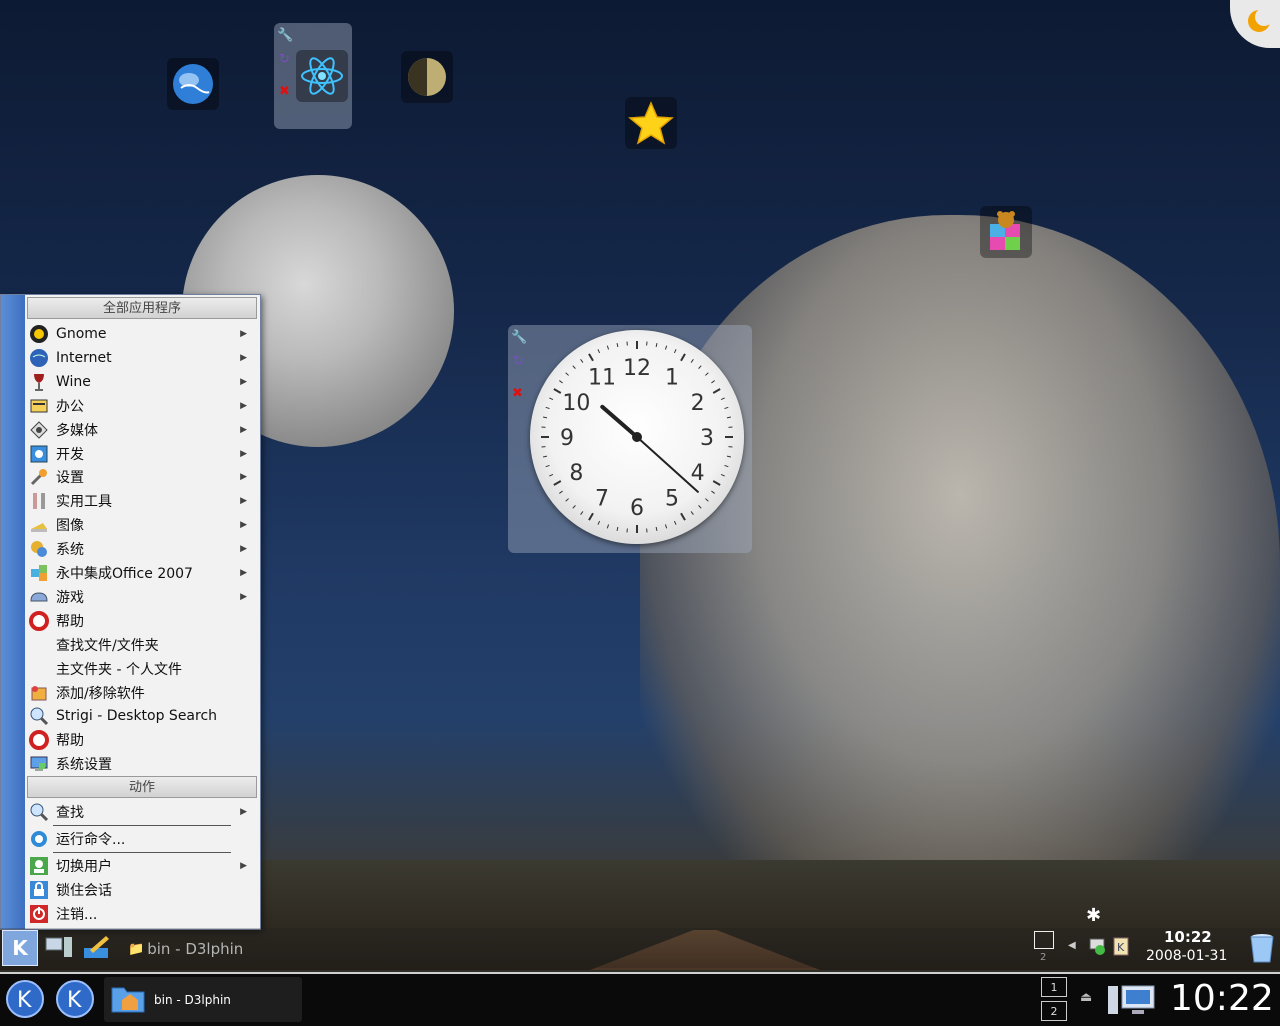 The image size is (1280, 1026). Describe the element at coordinates (1043, 957) in the screenshot. I see `pager-number: 2` at that location.